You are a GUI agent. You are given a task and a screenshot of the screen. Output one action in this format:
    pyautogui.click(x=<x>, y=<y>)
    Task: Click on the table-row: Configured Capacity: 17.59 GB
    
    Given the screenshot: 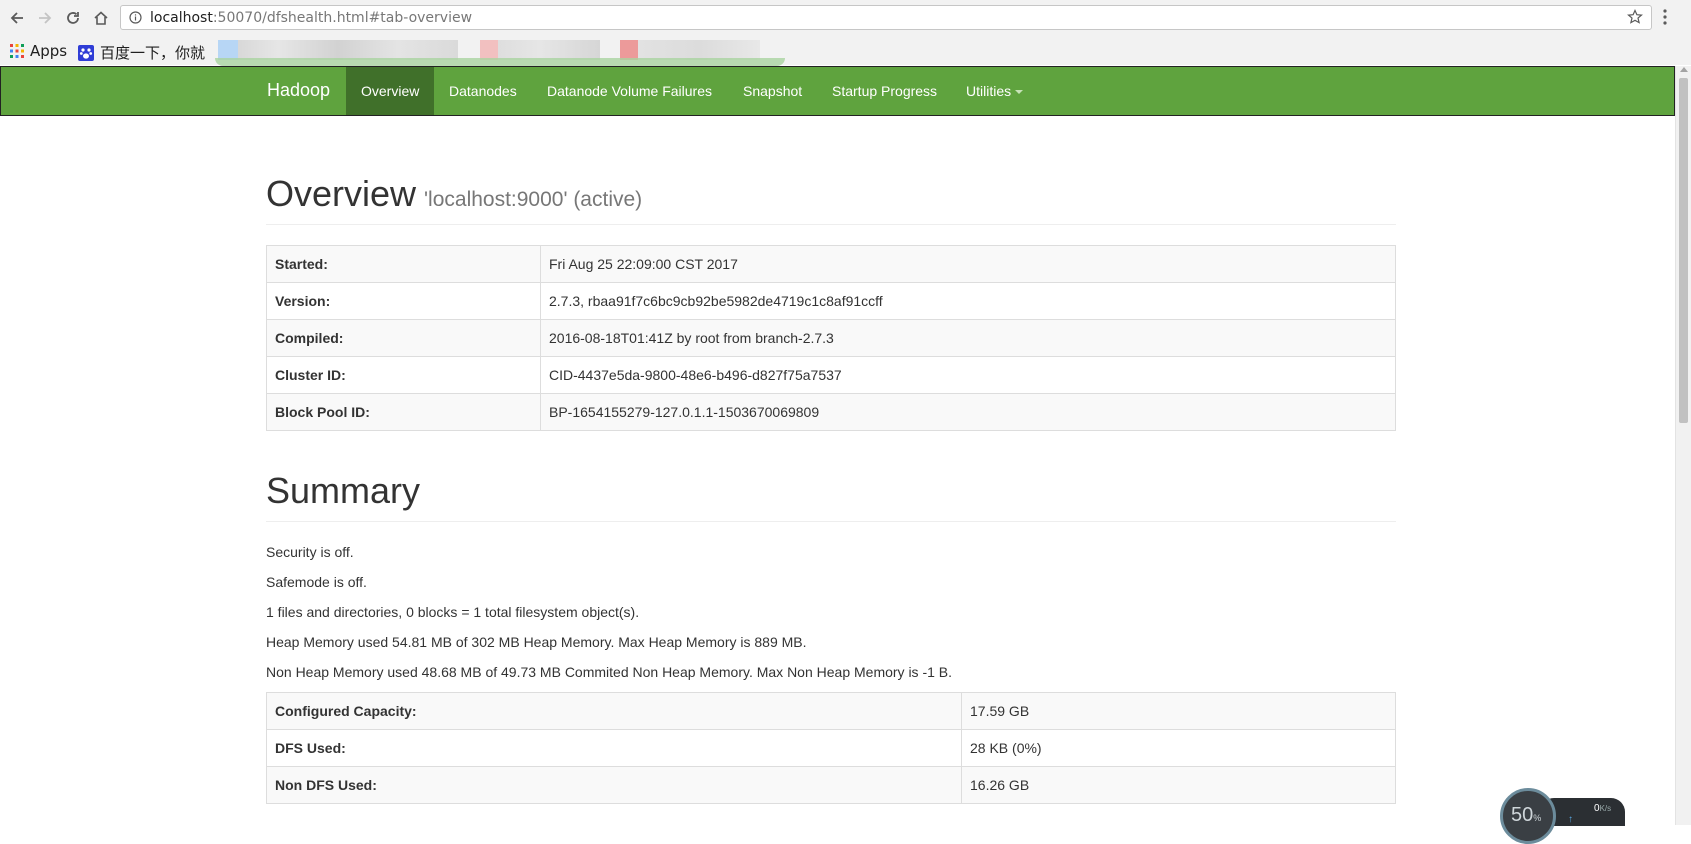 What is the action you would take?
    pyautogui.click(x=831, y=711)
    